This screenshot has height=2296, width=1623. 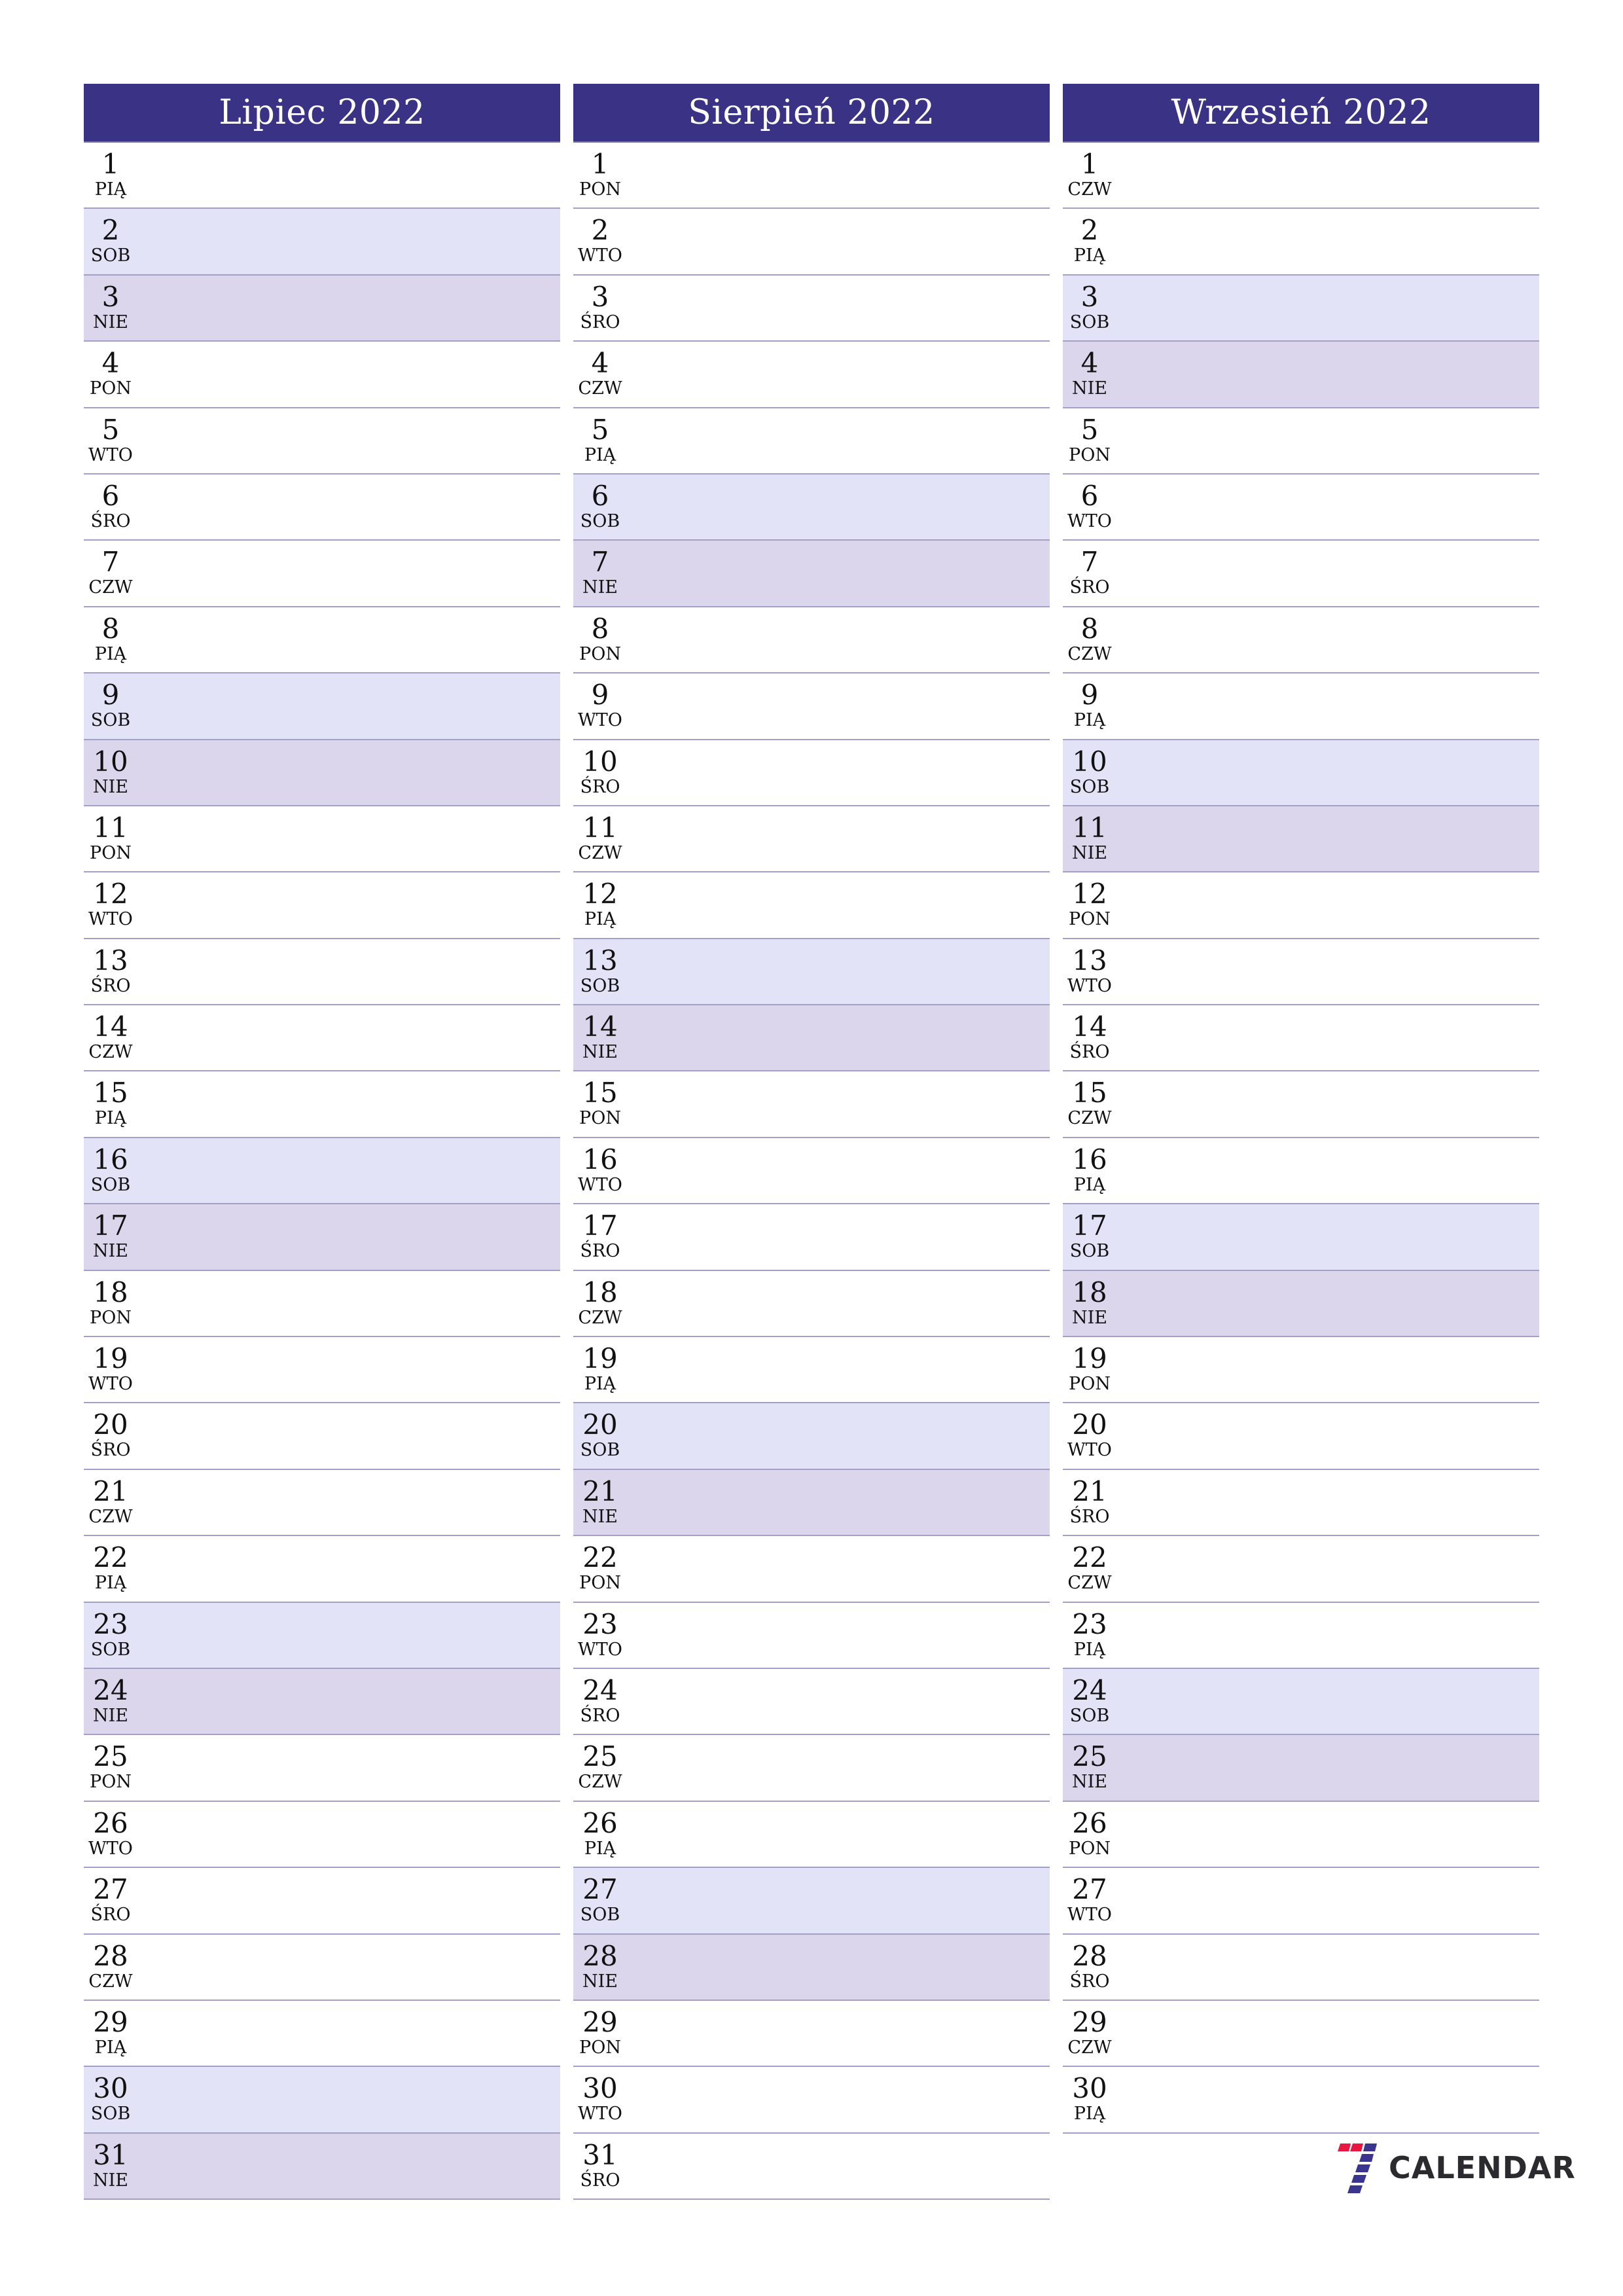 What do you see at coordinates (322, 1968) in the screenshot?
I see `day-row: 28 CZW` at bounding box center [322, 1968].